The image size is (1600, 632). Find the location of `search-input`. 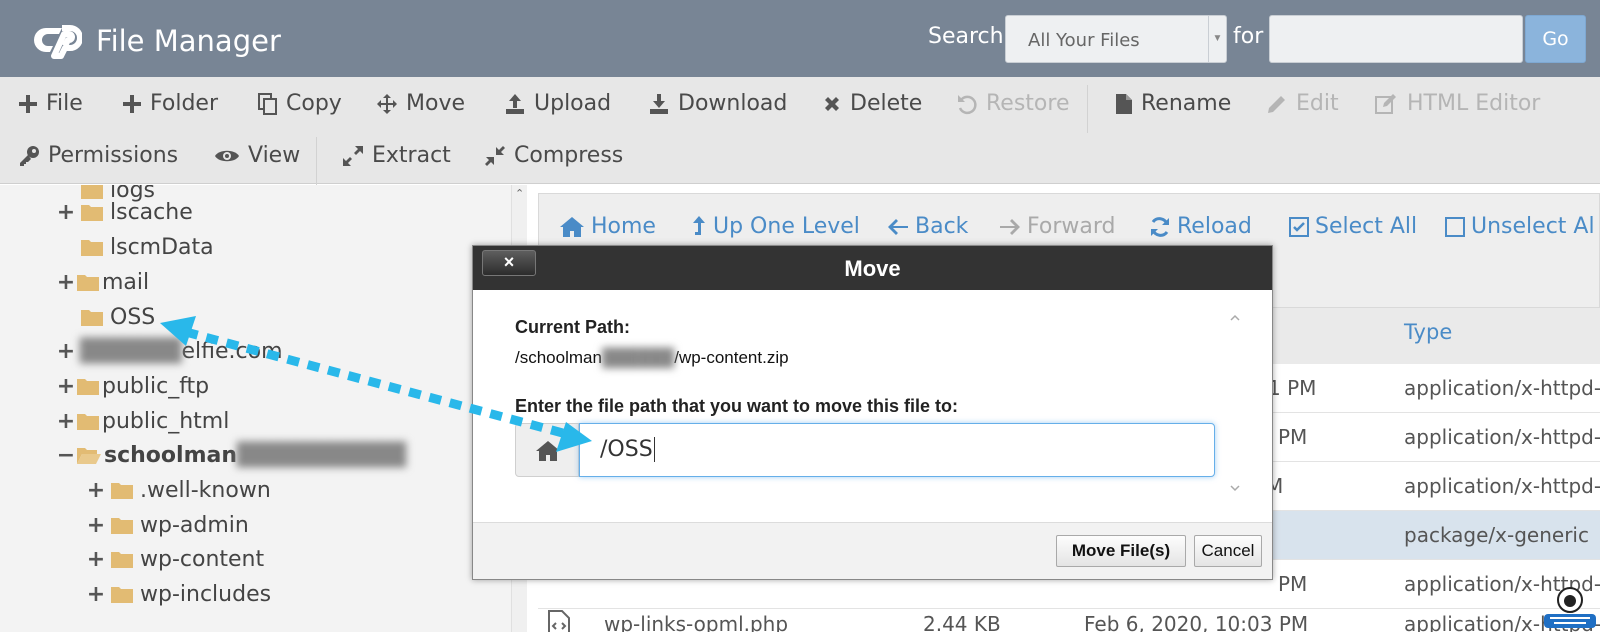

search-input is located at coordinates (1396, 39).